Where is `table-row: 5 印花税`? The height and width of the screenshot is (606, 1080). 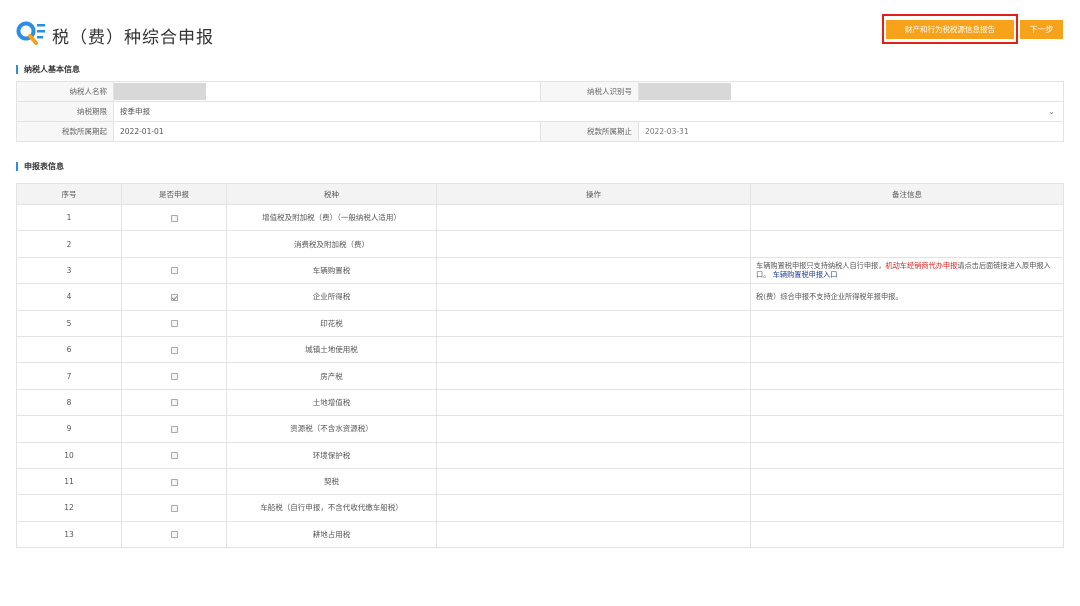 table-row: 5 印花税 is located at coordinates (540, 323).